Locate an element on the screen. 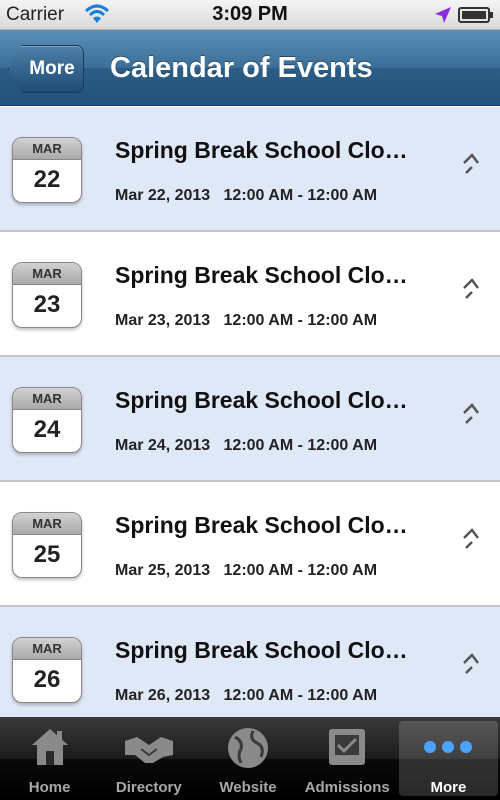 The height and width of the screenshot is (800, 500). tab-website: Website is located at coordinates (247, 758).